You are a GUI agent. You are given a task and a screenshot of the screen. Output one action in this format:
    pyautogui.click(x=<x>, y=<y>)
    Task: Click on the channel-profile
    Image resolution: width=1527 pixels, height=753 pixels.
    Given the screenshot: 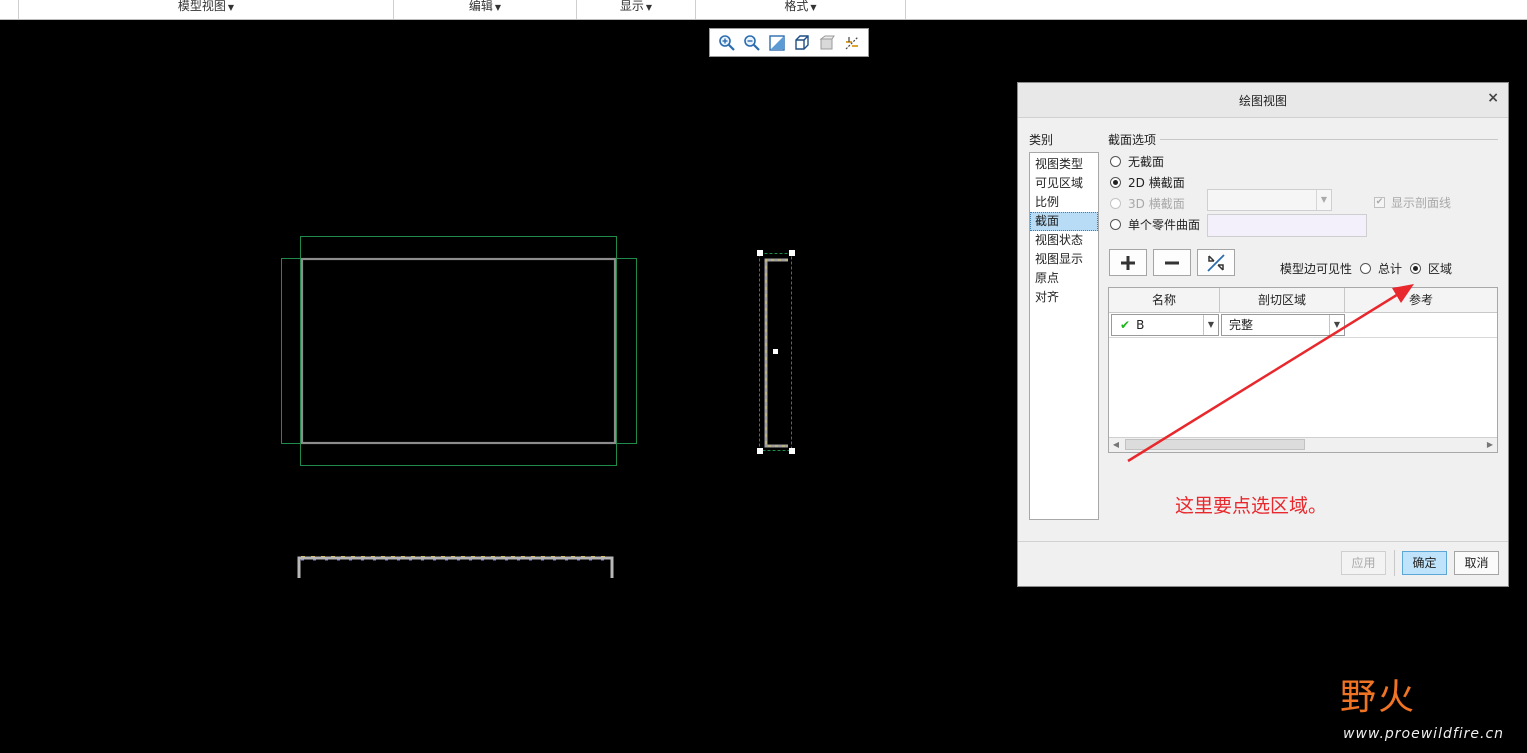 What is the action you would take?
    pyautogui.click(x=455, y=567)
    